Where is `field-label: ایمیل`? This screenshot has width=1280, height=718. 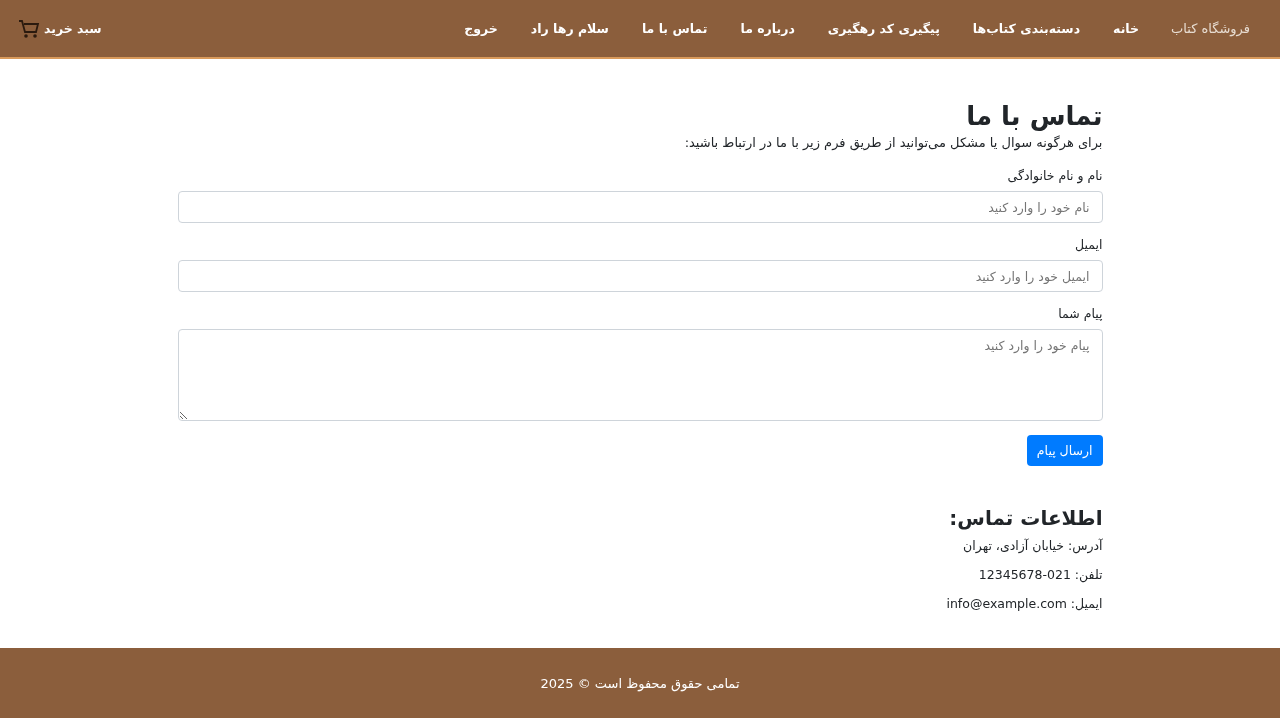
field-label: ایمیل is located at coordinates (1088, 244).